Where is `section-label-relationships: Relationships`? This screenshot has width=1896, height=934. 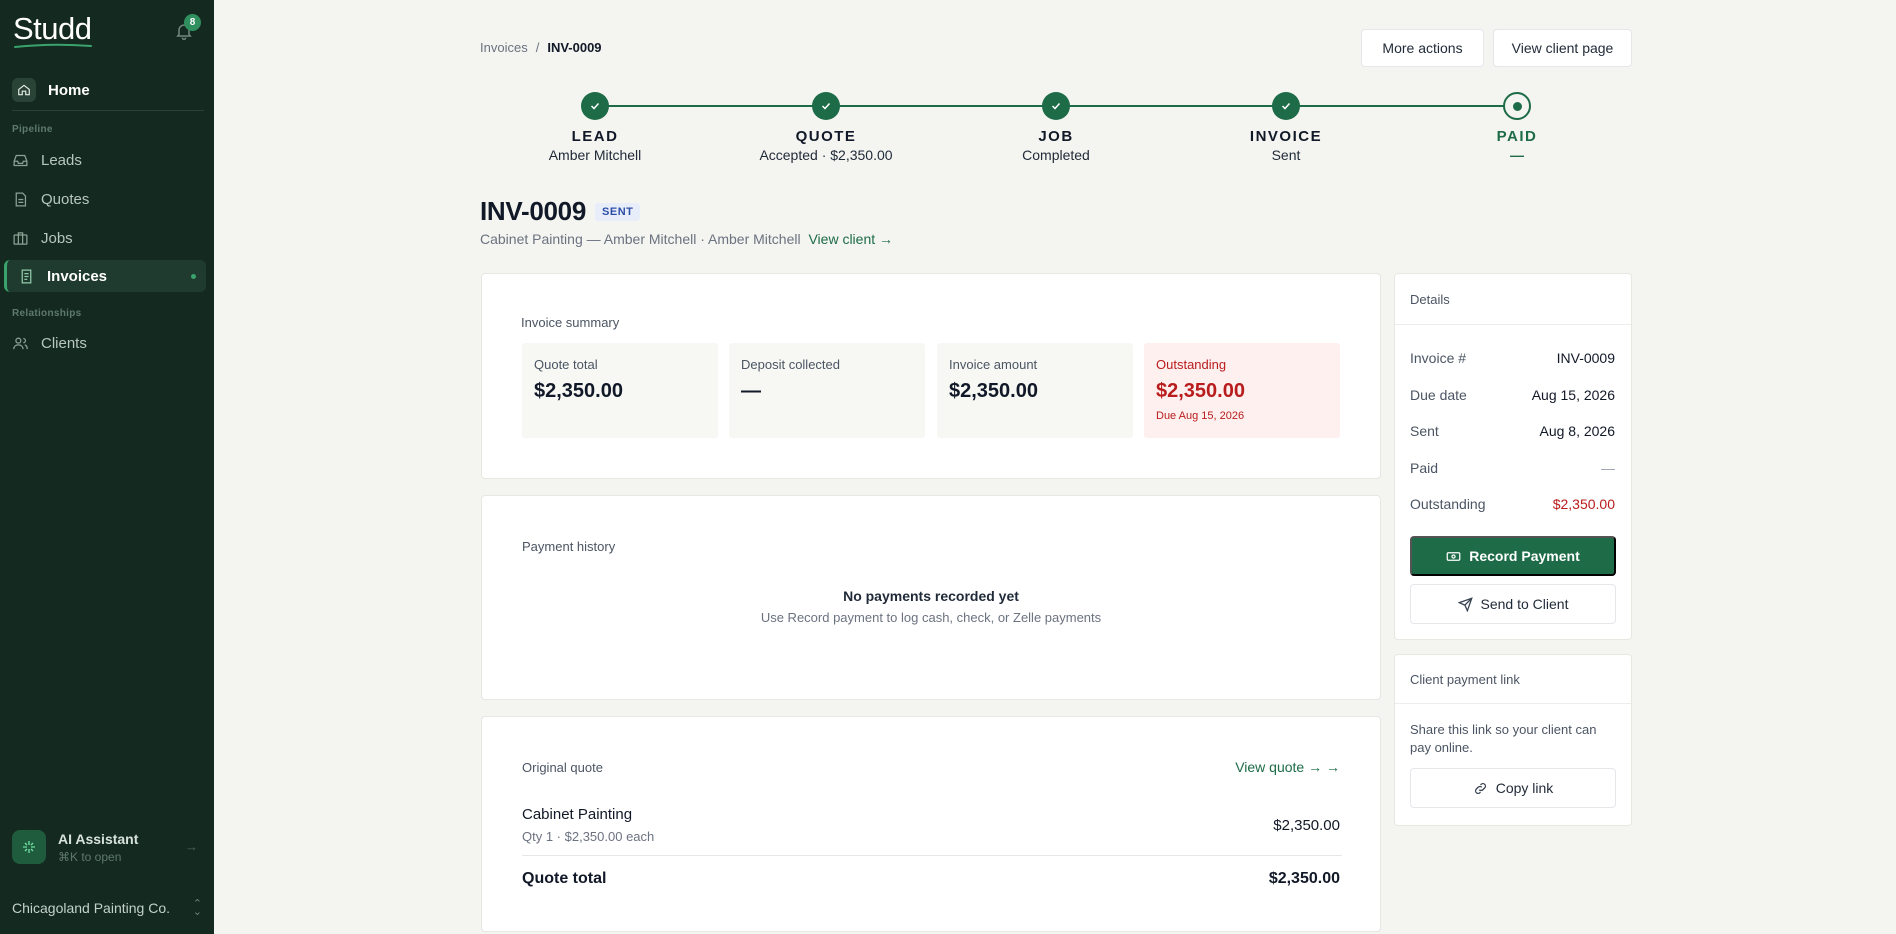
section-label-relationships: Relationships is located at coordinates (47, 313).